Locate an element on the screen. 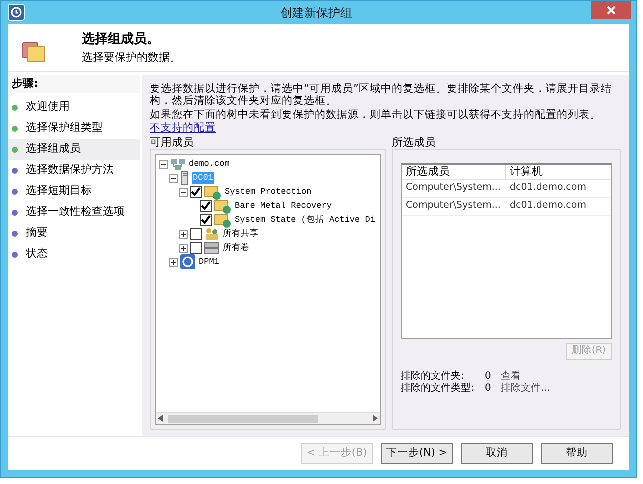 This screenshot has height=484, width=643. drive-icon is located at coordinates (212, 248).